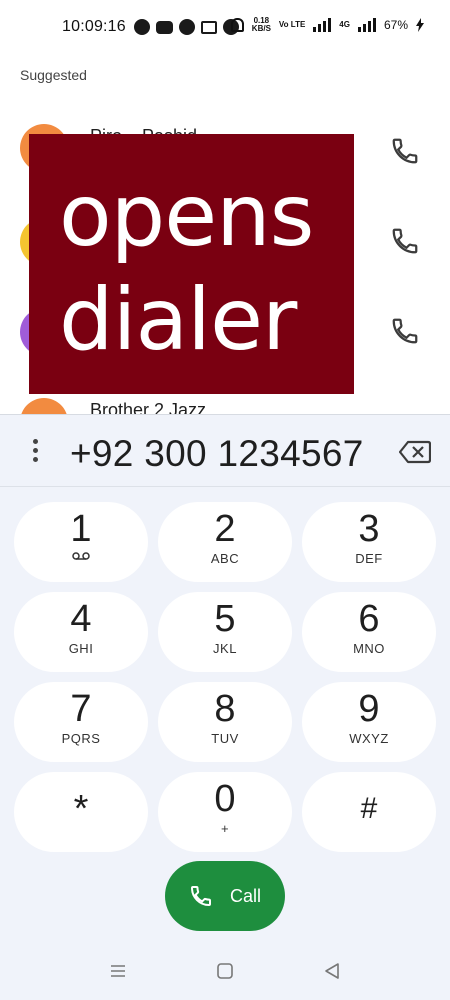 This screenshot has height=1000, width=450. I want to click on key-digit: 9, so click(369, 709).